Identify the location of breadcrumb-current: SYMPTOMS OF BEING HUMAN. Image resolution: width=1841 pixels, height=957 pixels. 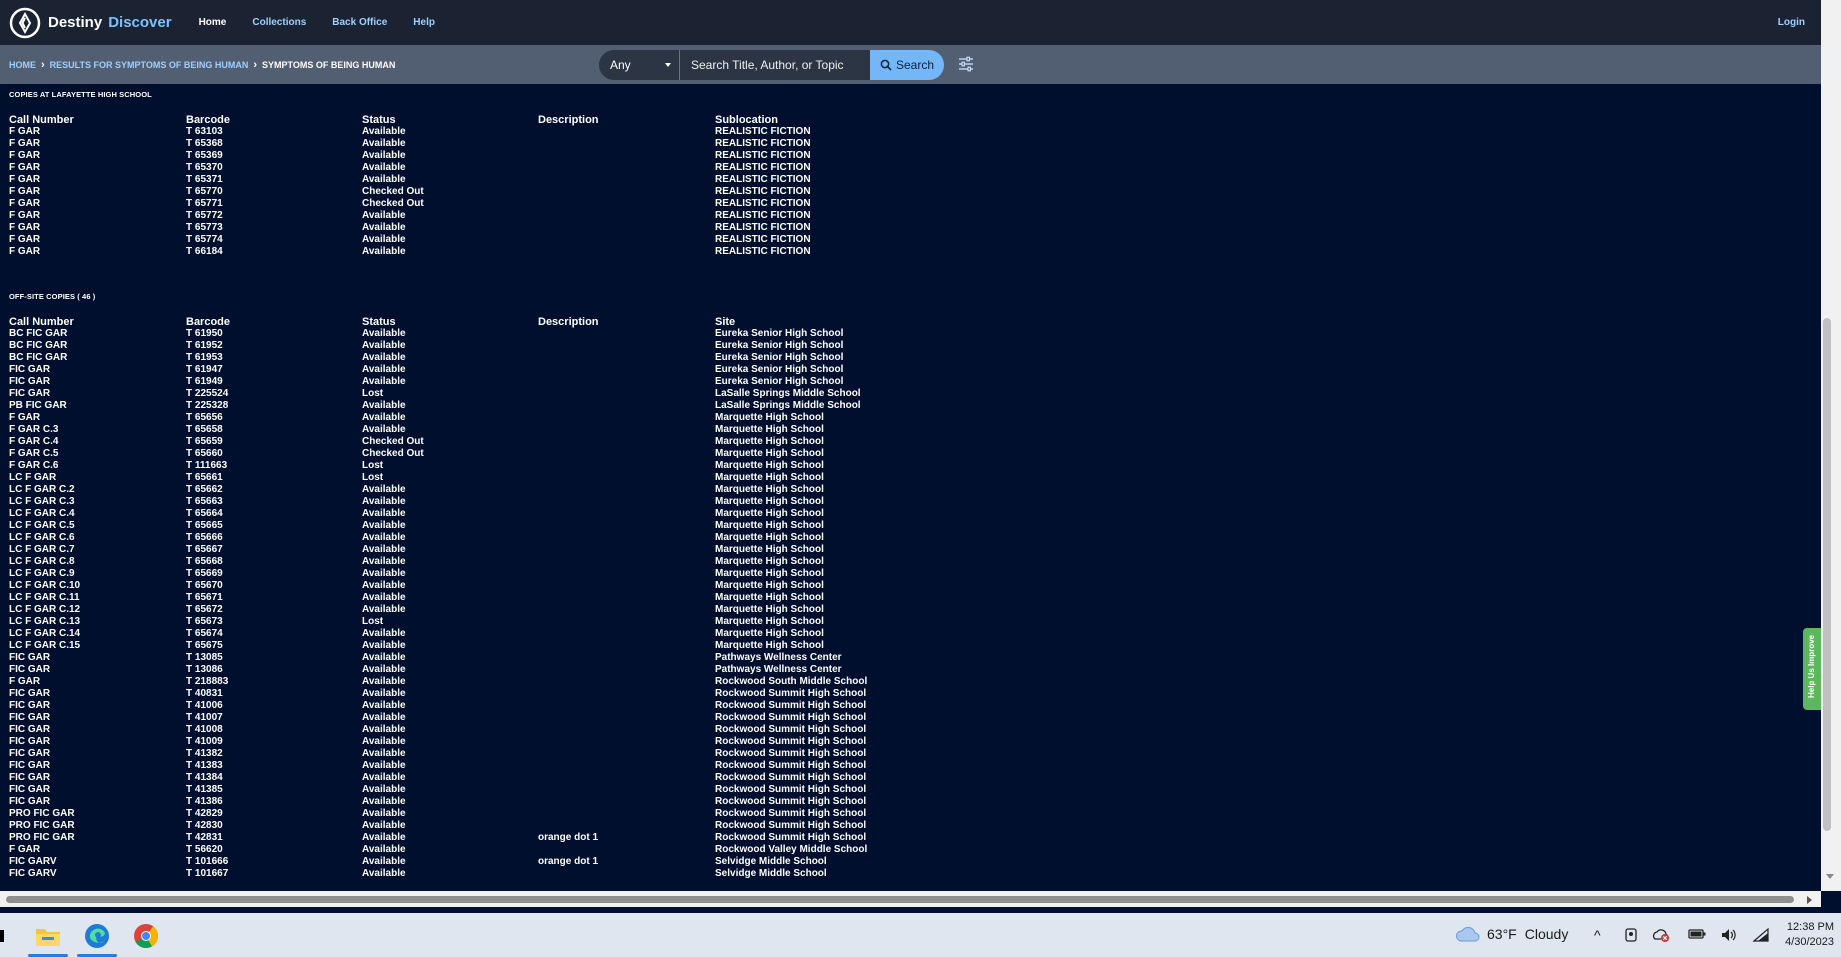
(329, 65).